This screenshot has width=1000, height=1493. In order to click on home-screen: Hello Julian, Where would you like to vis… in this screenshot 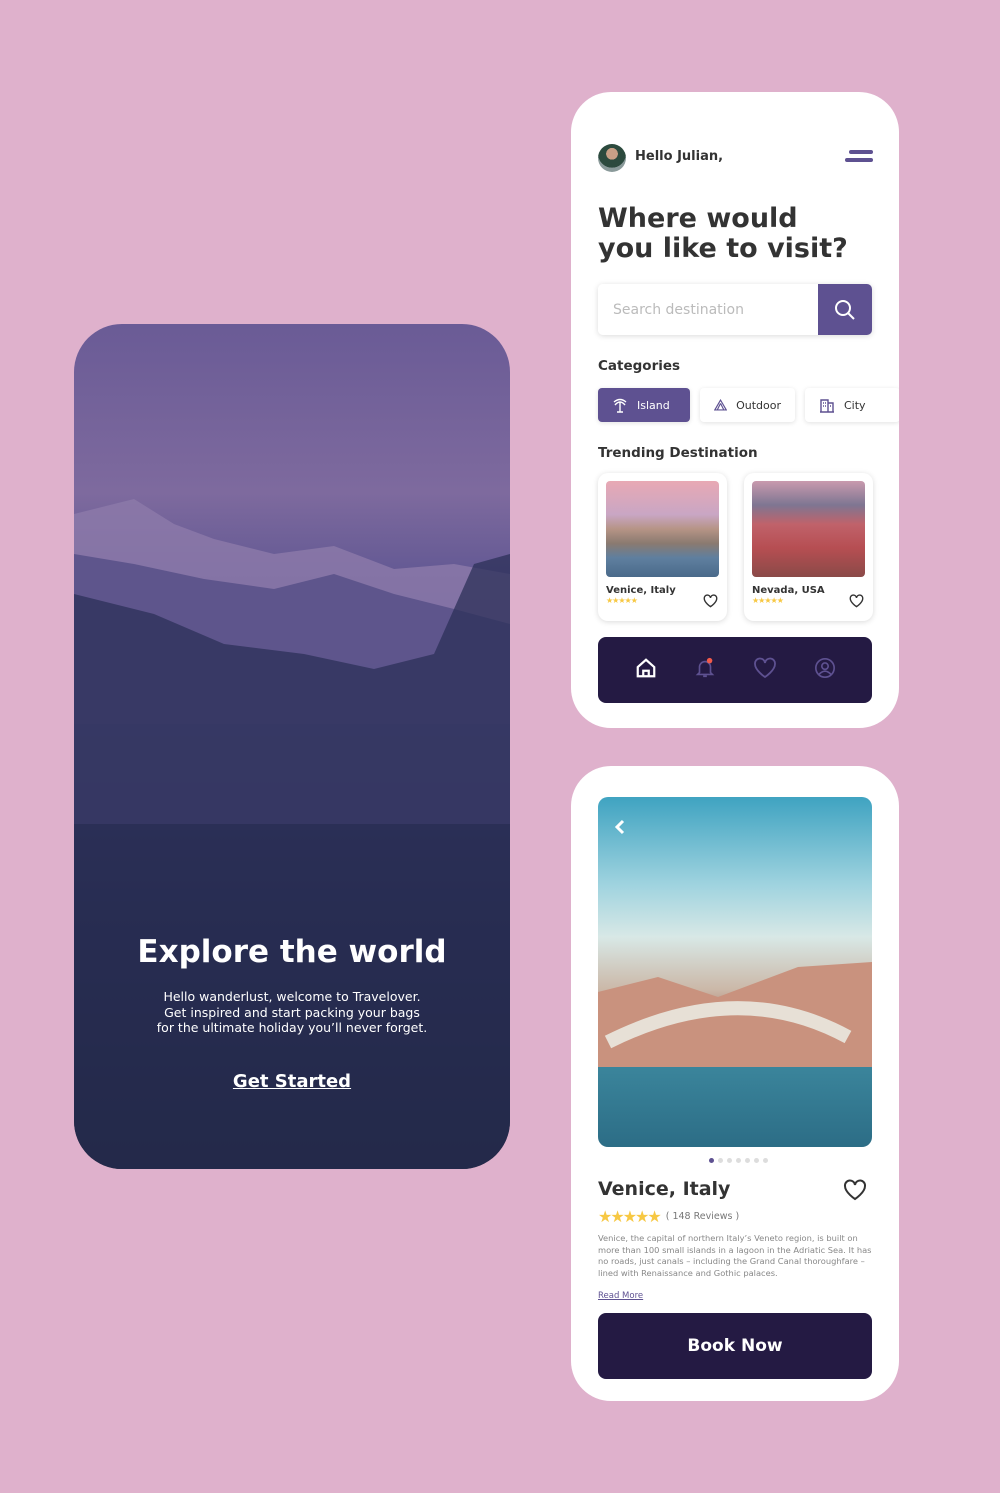, I will do `click(735, 410)`.